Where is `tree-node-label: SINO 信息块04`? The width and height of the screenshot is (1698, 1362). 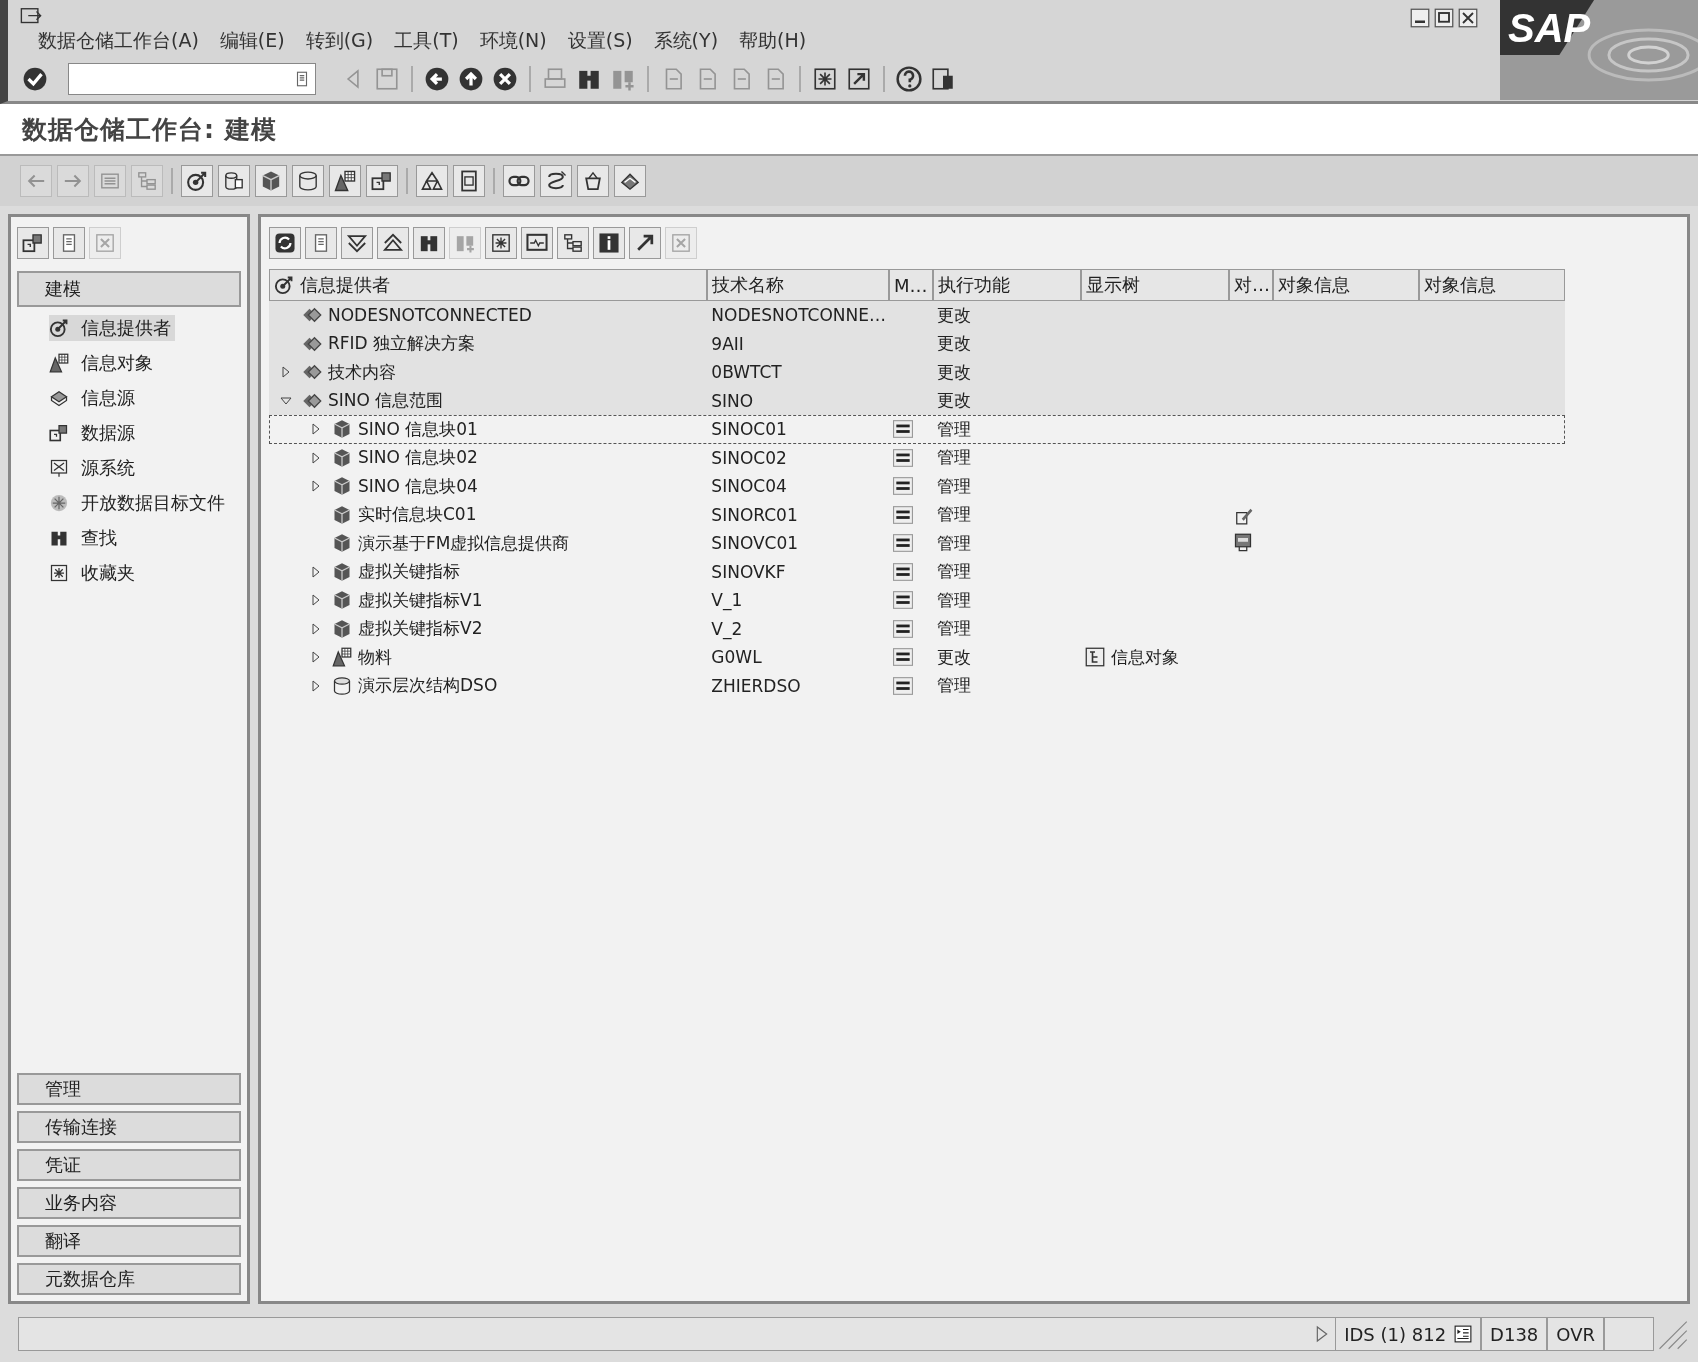
tree-node-label: SINO 信息块04 is located at coordinates (418, 486).